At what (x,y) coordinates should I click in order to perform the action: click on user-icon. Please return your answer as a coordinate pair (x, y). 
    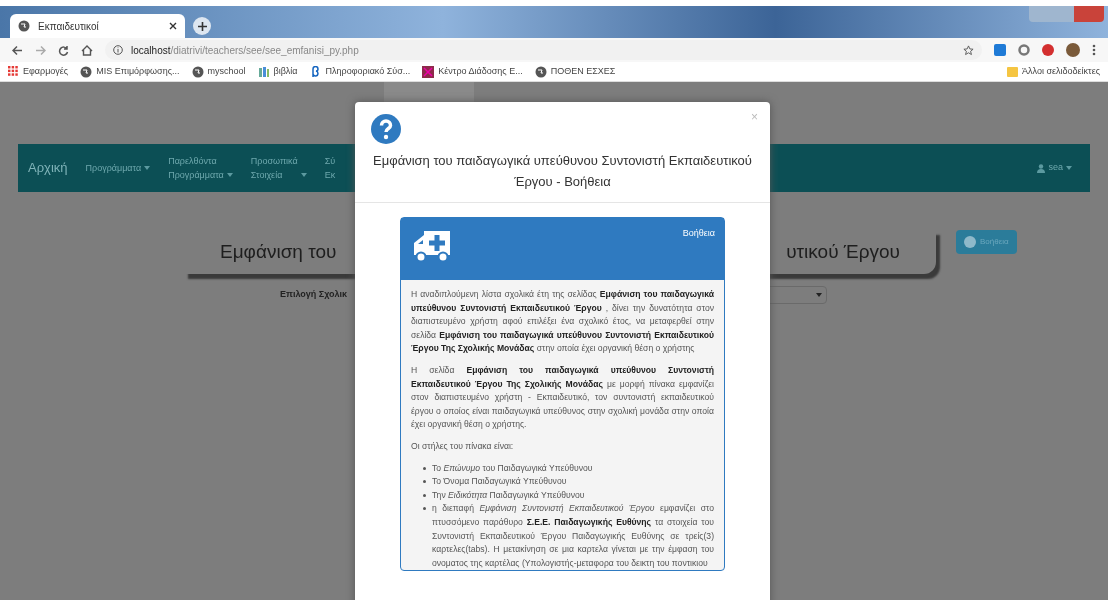
    Looking at the image, I should click on (1041, 168).